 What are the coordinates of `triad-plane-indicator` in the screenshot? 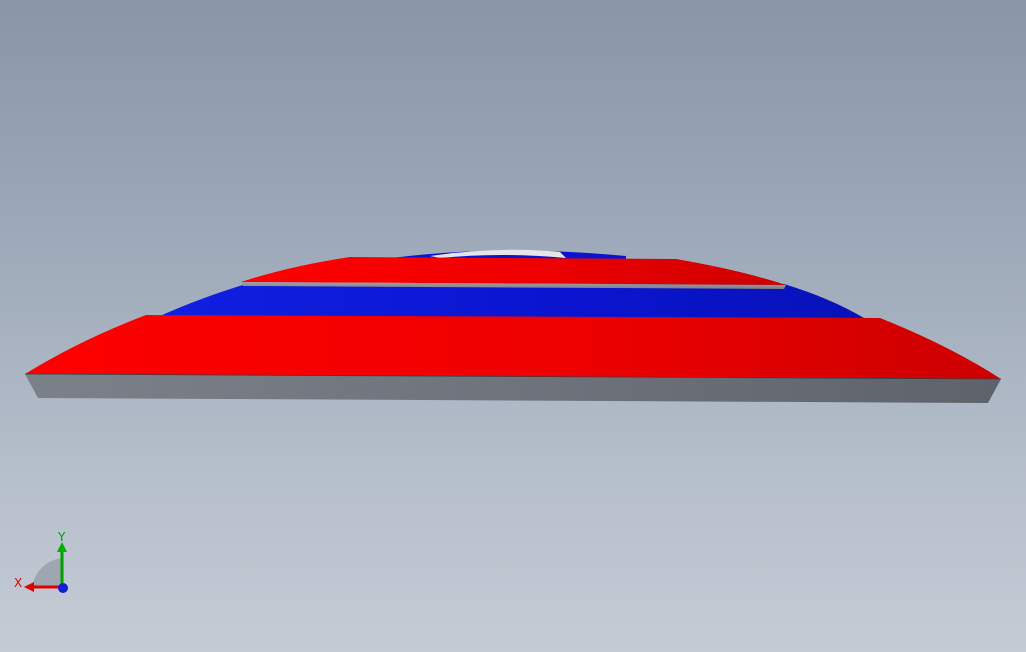 It's located at (47, 572).